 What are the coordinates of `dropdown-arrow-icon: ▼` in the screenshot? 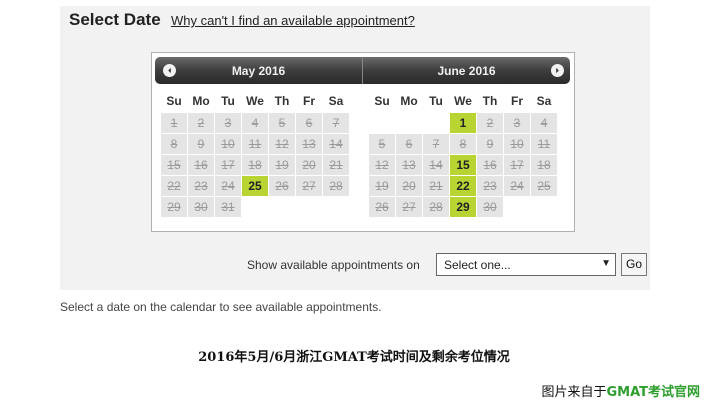 It's located at (606, 263).